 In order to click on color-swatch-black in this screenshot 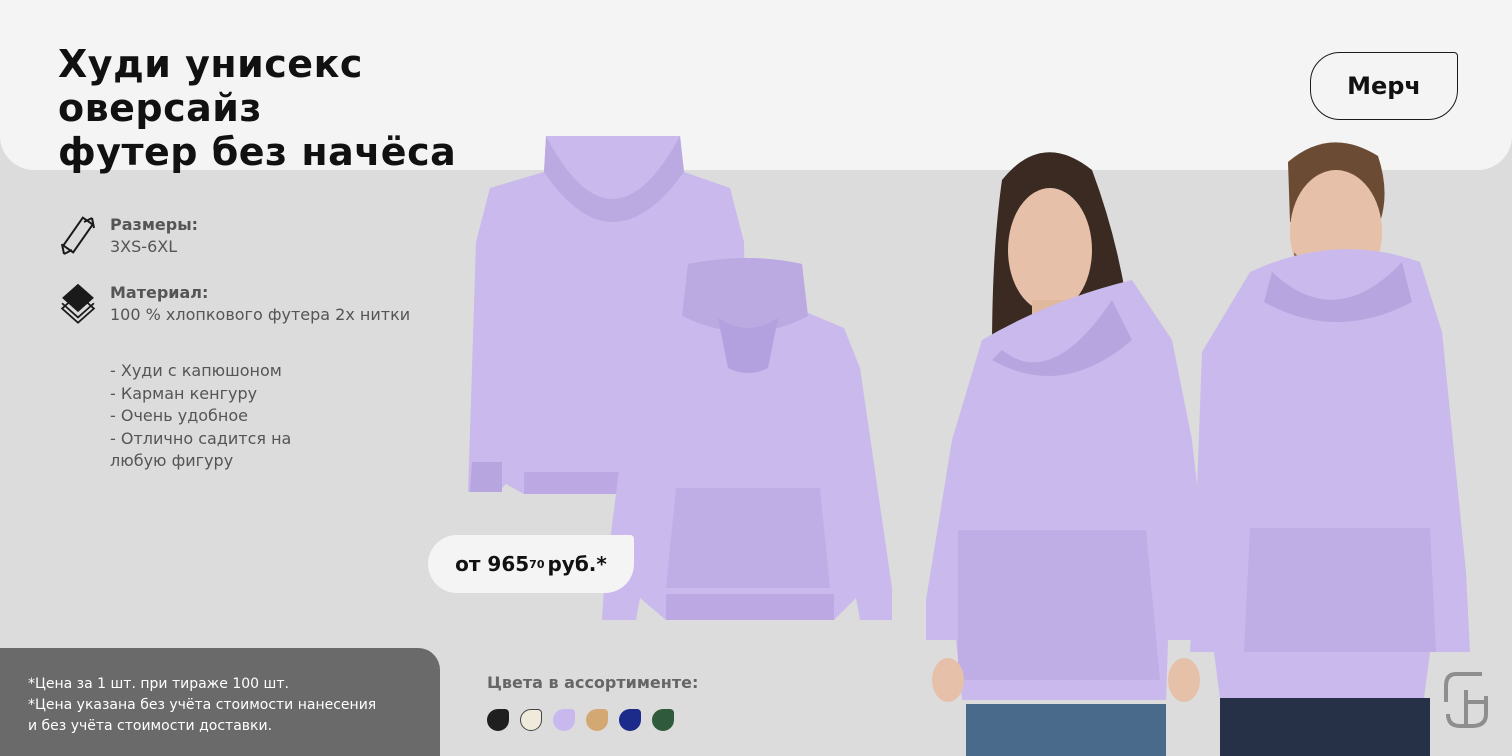, I will do `click(498, 720)`.